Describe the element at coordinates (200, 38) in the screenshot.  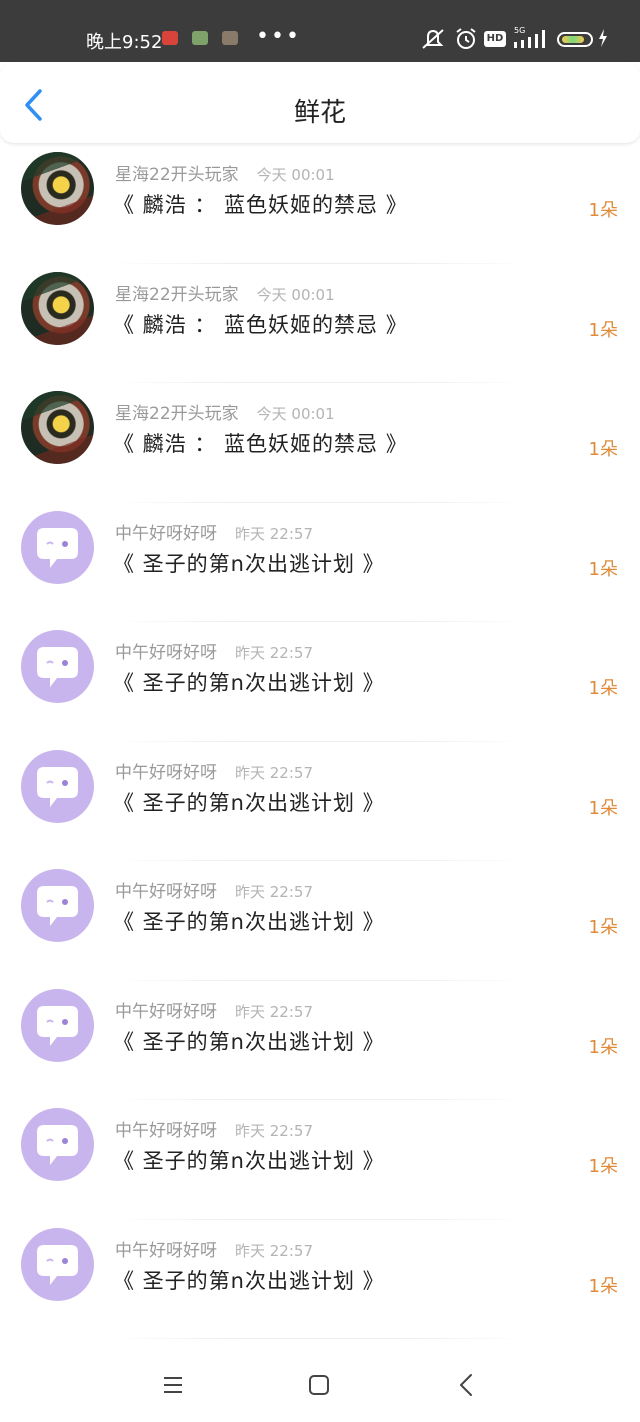
I see `notification-game-icon` at that location.